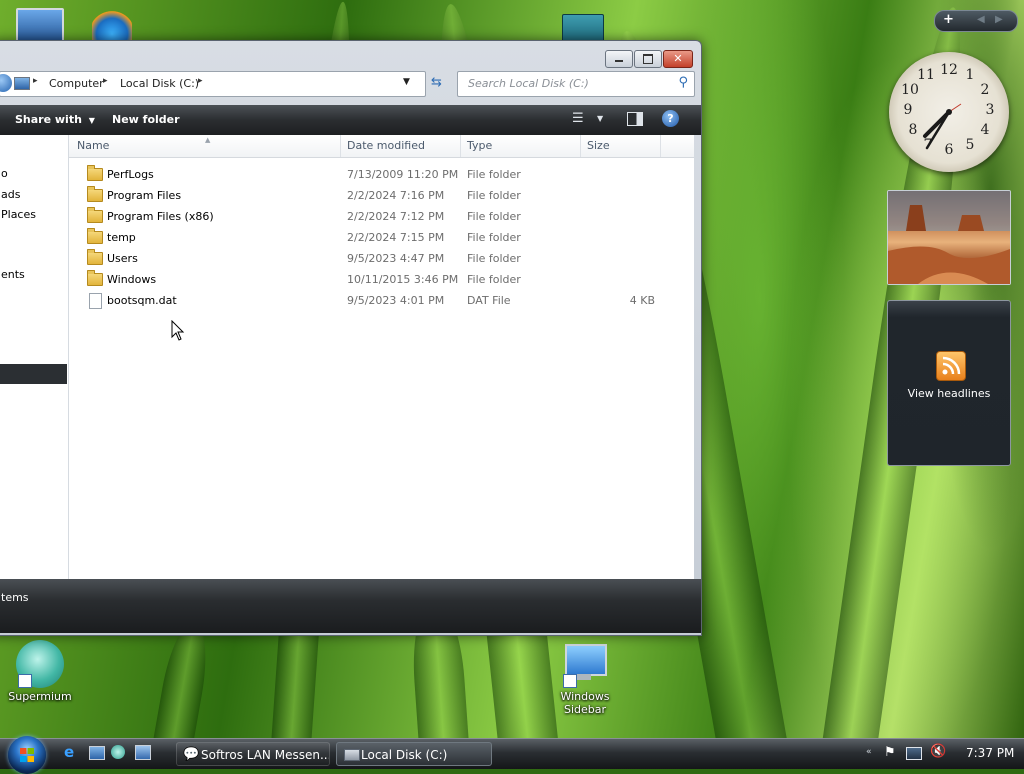  Describe the element at coordinates (97, 753) in the screenshot. I see `show-desktop-icon` at that location.